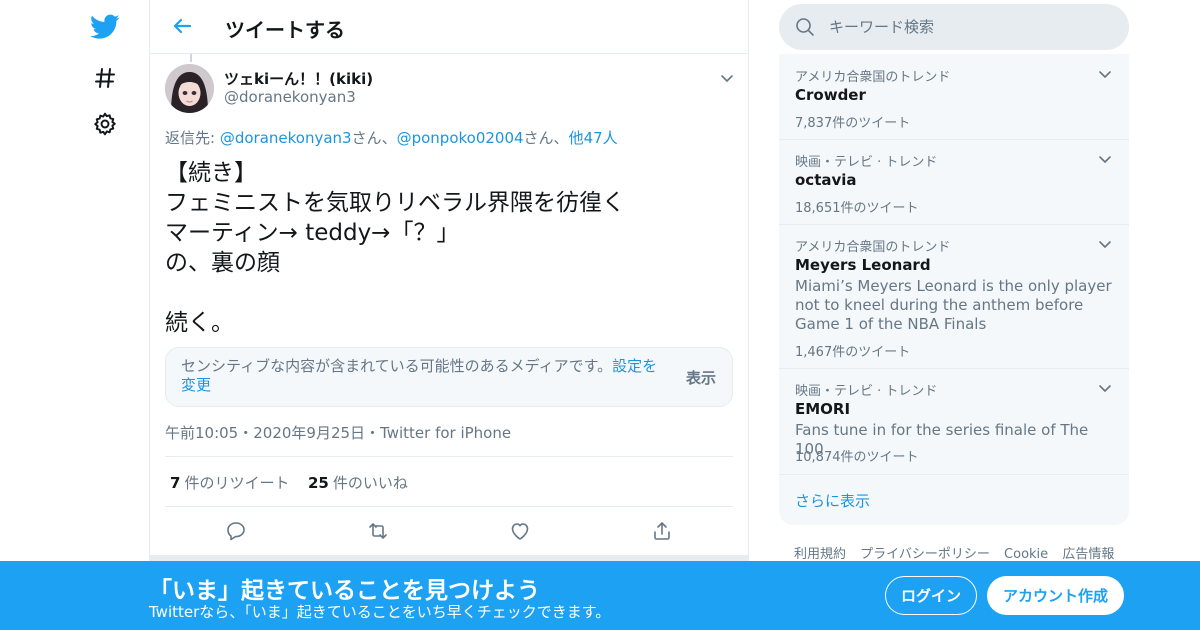 This screenshot has width=1200, height=630. What do you see at coordinates (105, 124) in the screenshot?
I see `gear-icon` at bounding box center [105, 124].